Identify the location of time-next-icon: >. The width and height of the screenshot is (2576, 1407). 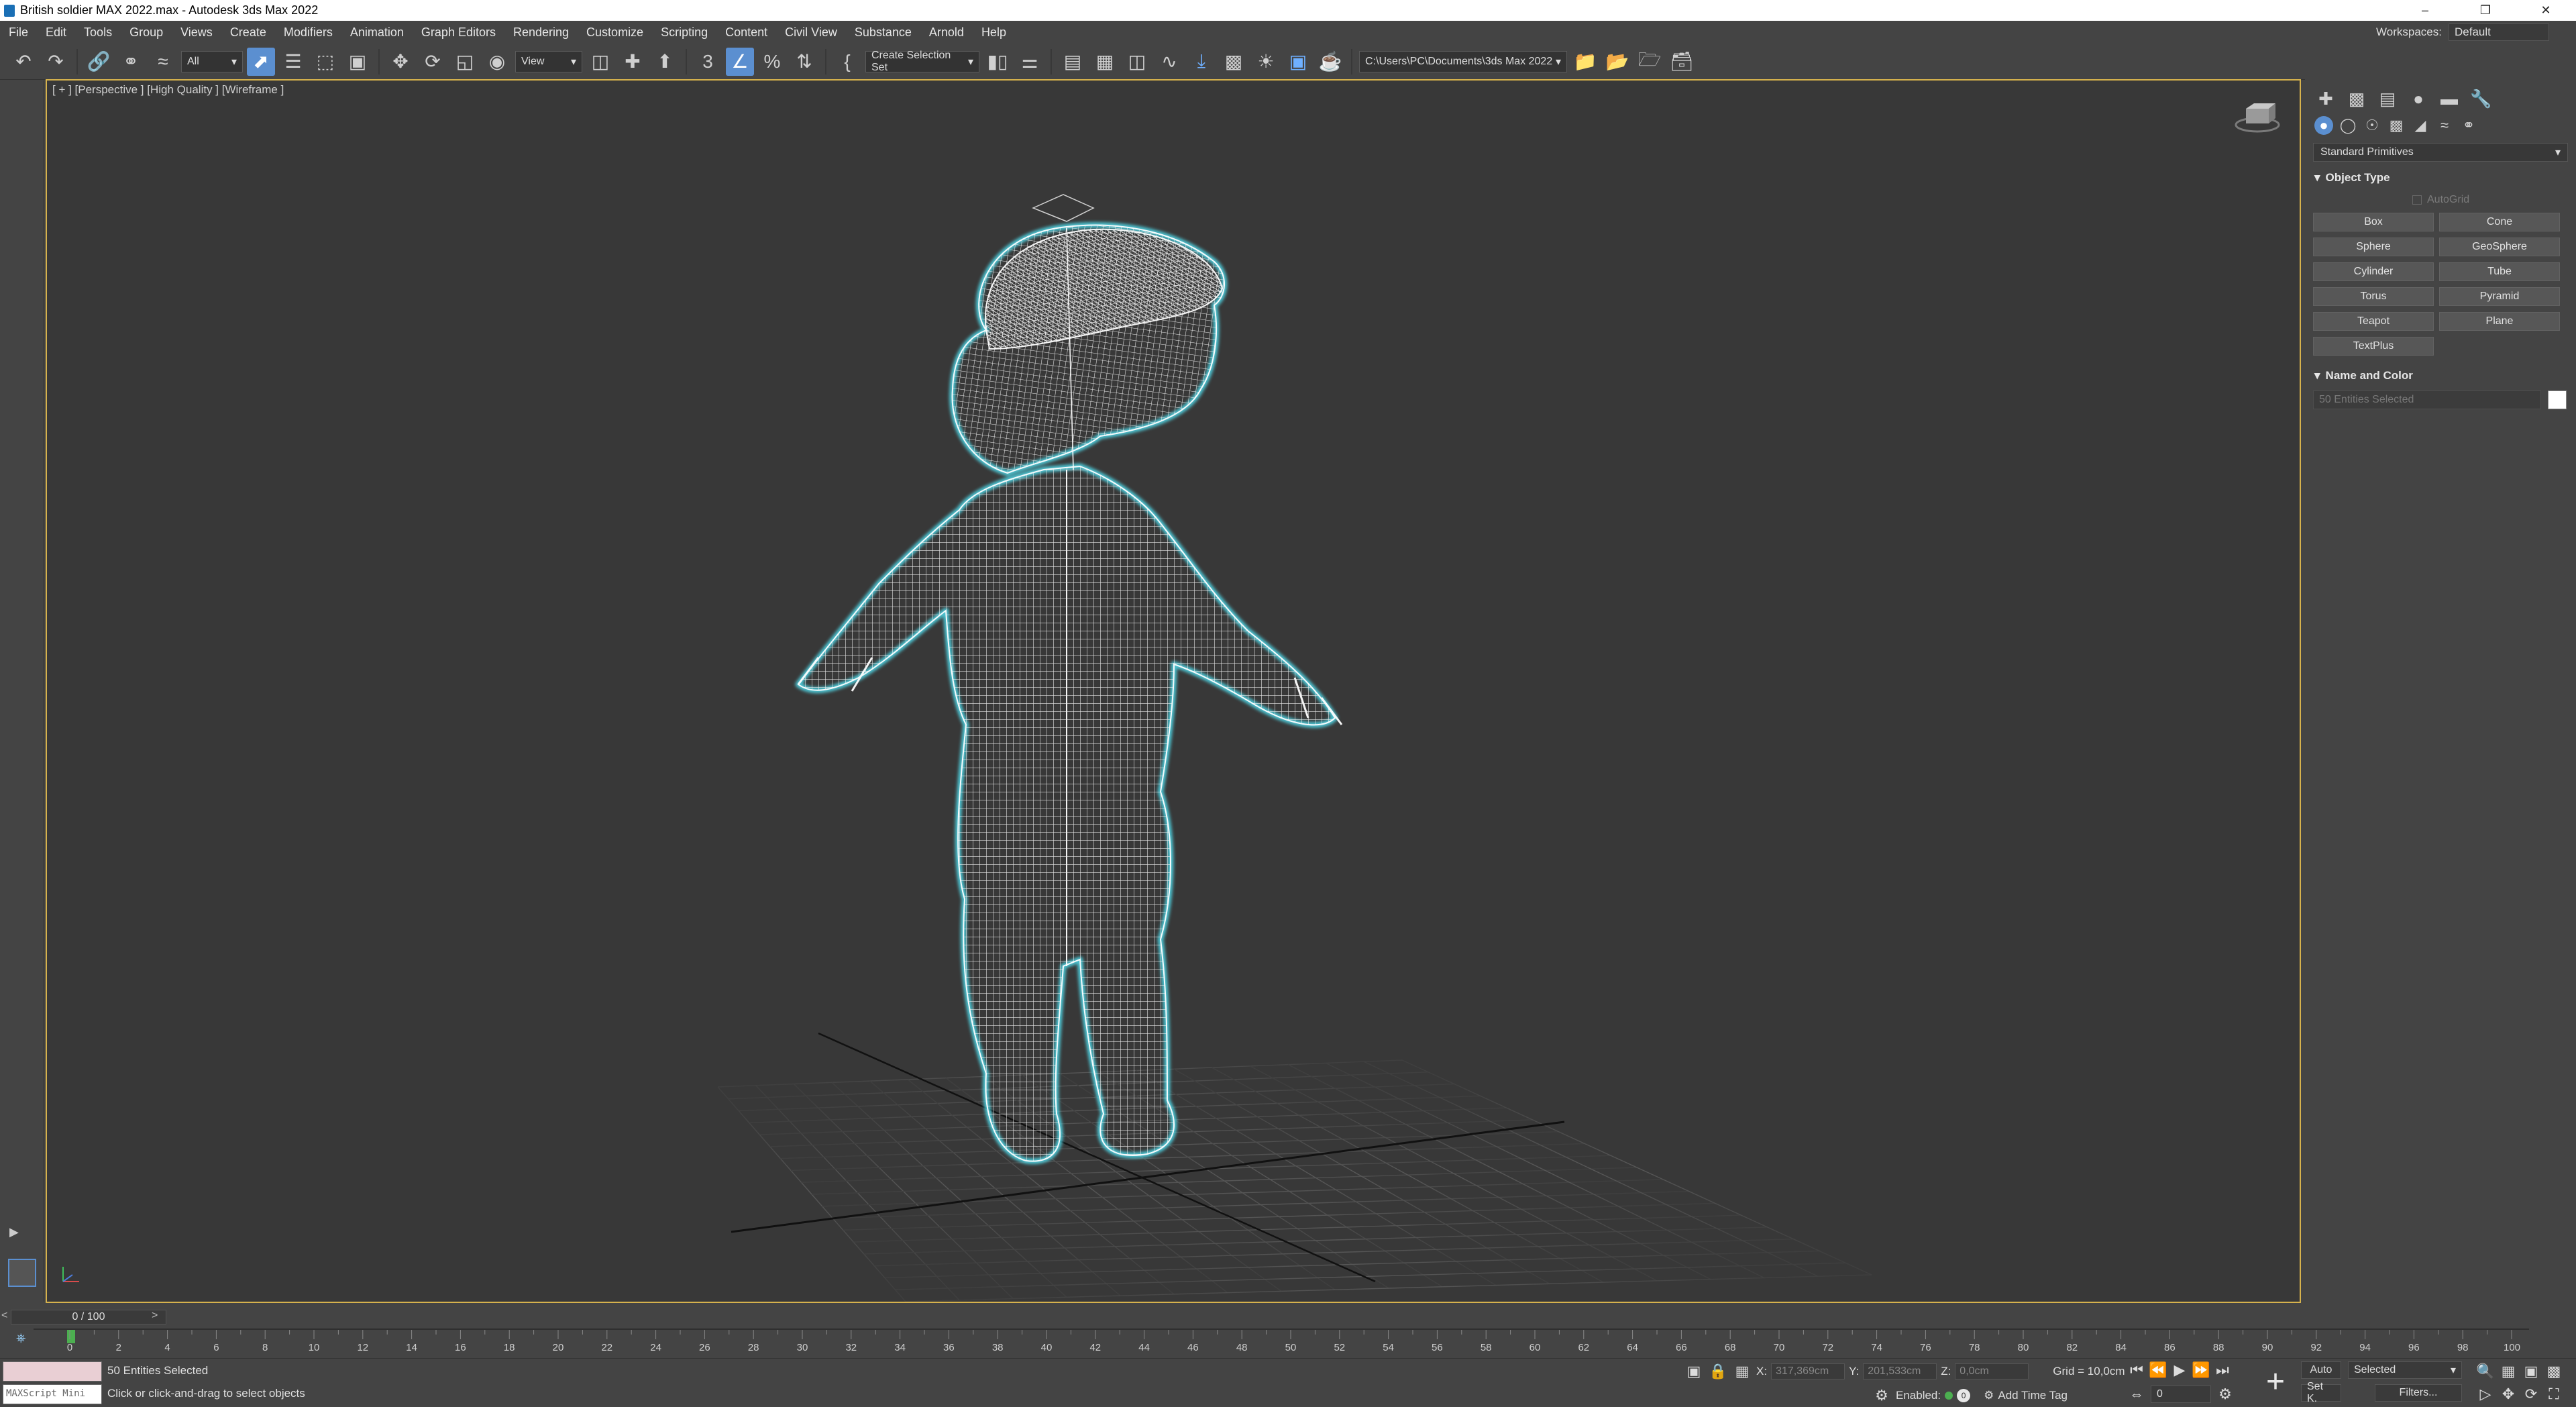
(155, 1316).